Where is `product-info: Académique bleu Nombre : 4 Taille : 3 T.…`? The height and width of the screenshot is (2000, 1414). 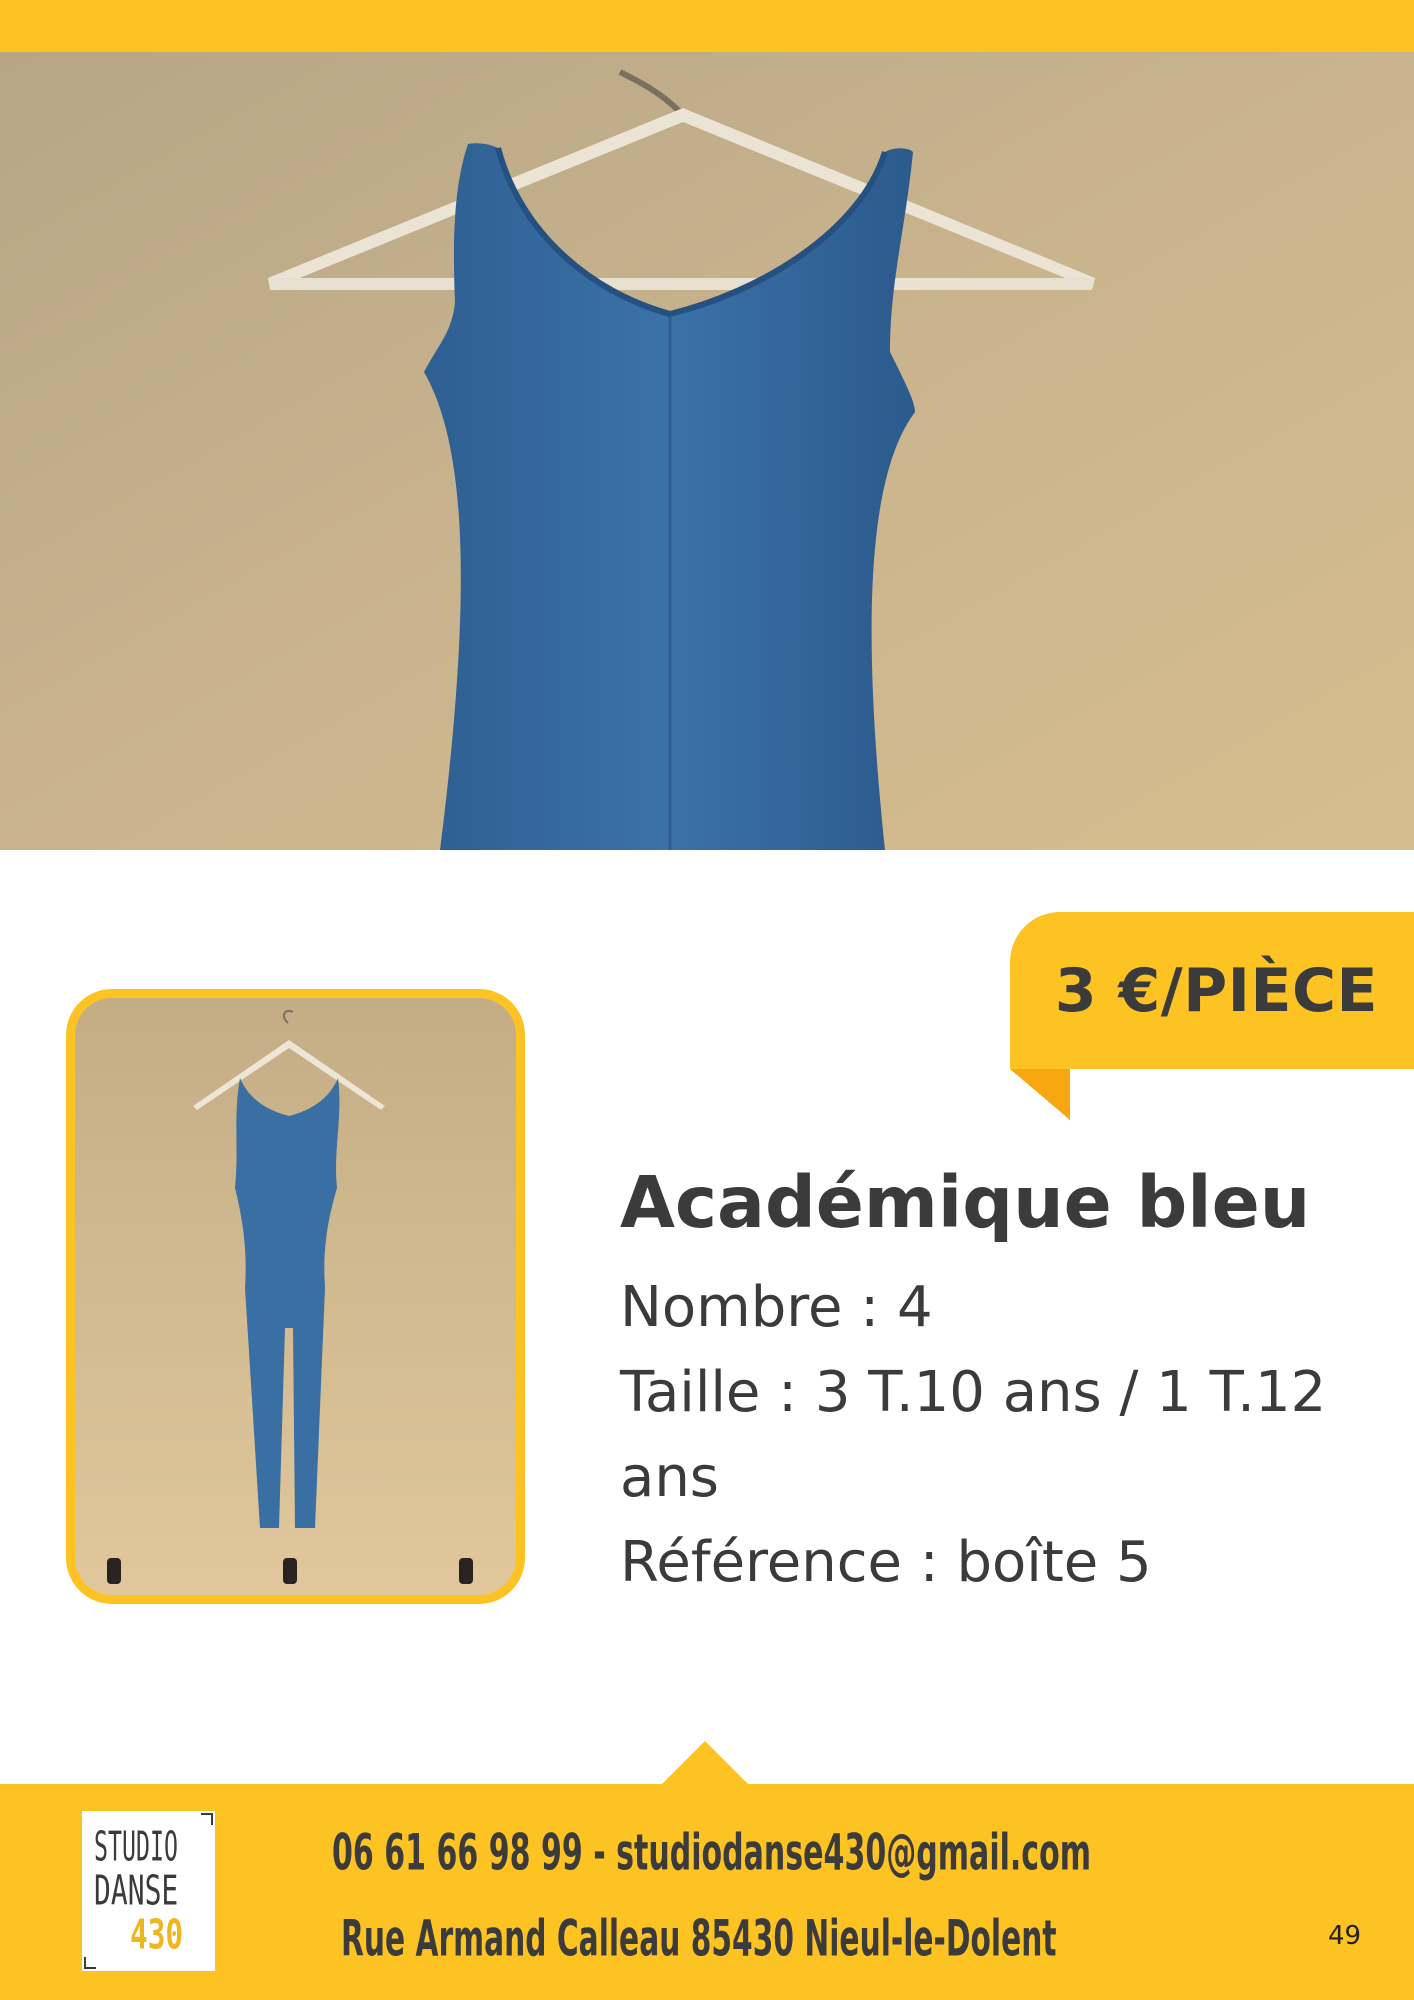 product-info: Académique bleu Nombre : 4 Taille : 3 T.… is located at coordinates (1000, 1382).